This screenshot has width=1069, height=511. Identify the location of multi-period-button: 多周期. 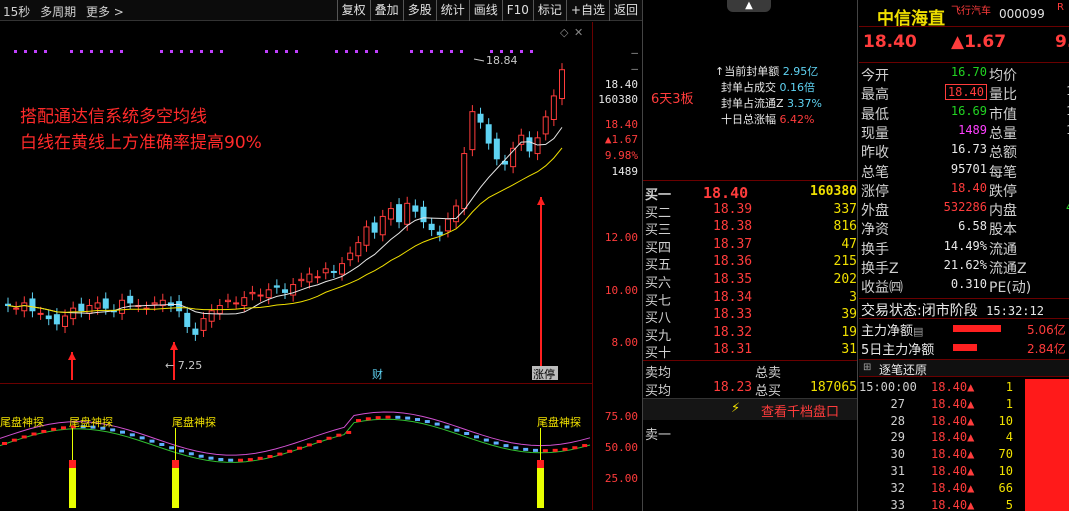
(58, 12).